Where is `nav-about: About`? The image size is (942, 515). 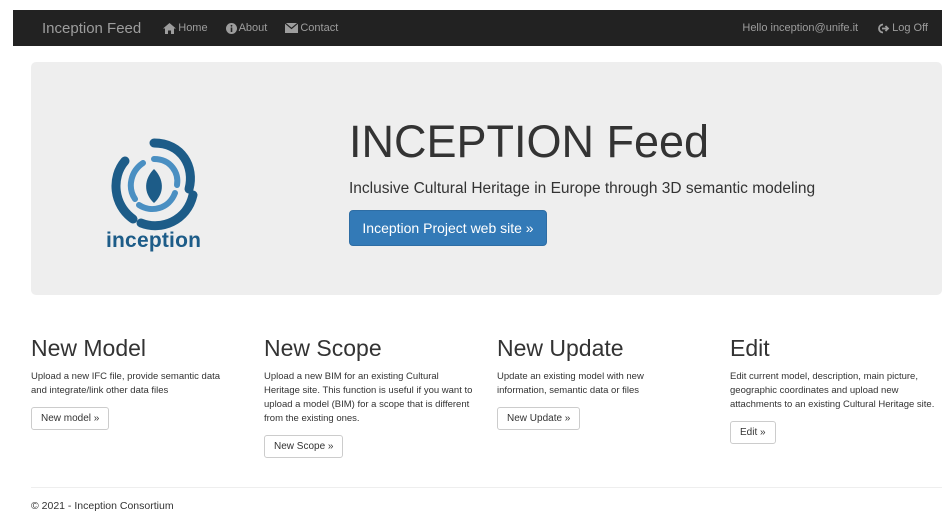 nav-about: About is located at coordinates (246, 28).